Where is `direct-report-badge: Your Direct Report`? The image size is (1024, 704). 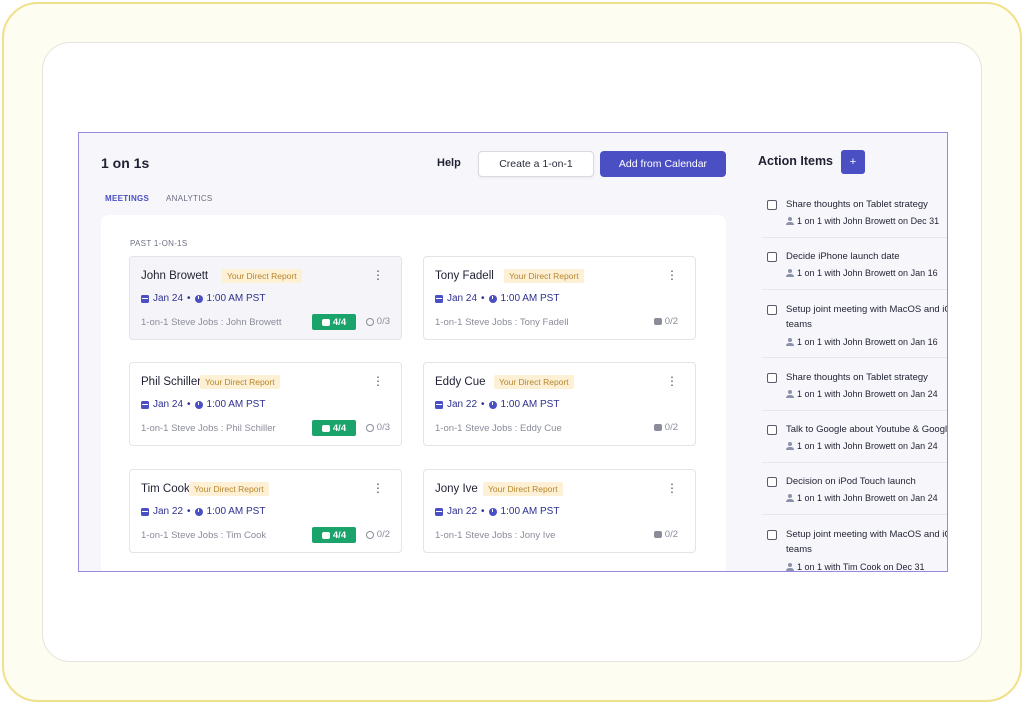
direct-report-badge: Your Direct Report is located at coordinates (262, 276).